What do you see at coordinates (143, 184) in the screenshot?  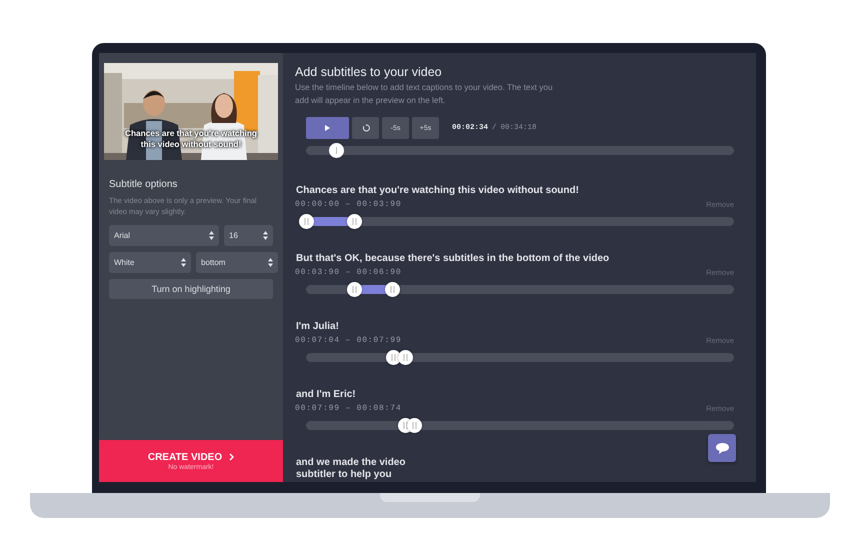 I see `section-title: Subtitle options` at bounding box center [143, 184].